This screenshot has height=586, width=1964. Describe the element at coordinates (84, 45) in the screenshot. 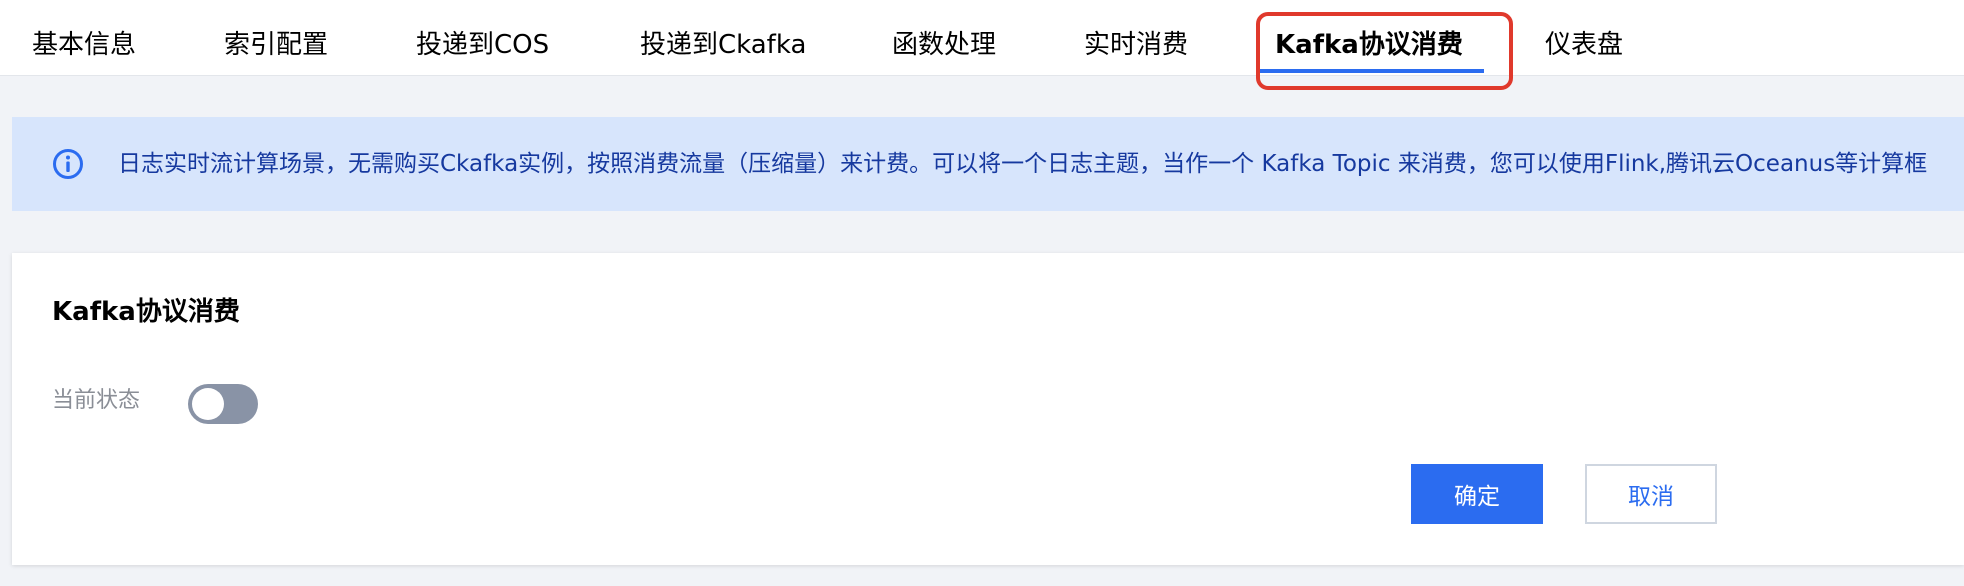

I see `tab-basic-info: 基本信息` at that location.